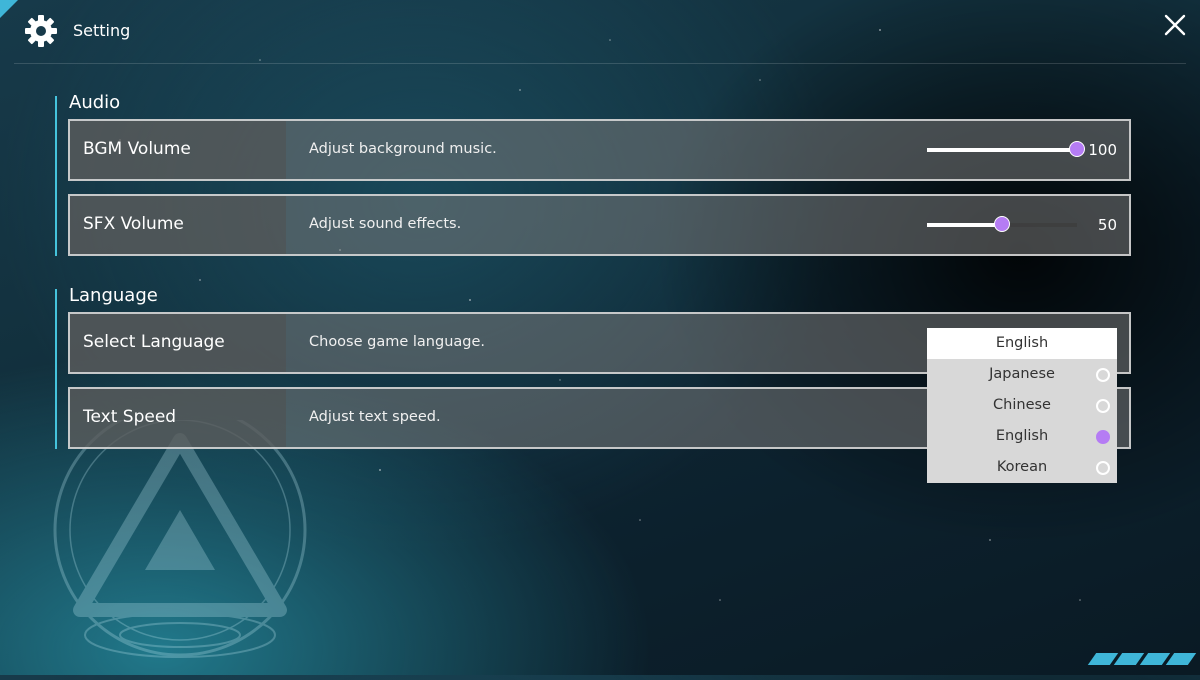 The image size is (1200, 680). Describe the element at coordinates (56, 369) in the screenshot. I see `language-section-bar` at that location.